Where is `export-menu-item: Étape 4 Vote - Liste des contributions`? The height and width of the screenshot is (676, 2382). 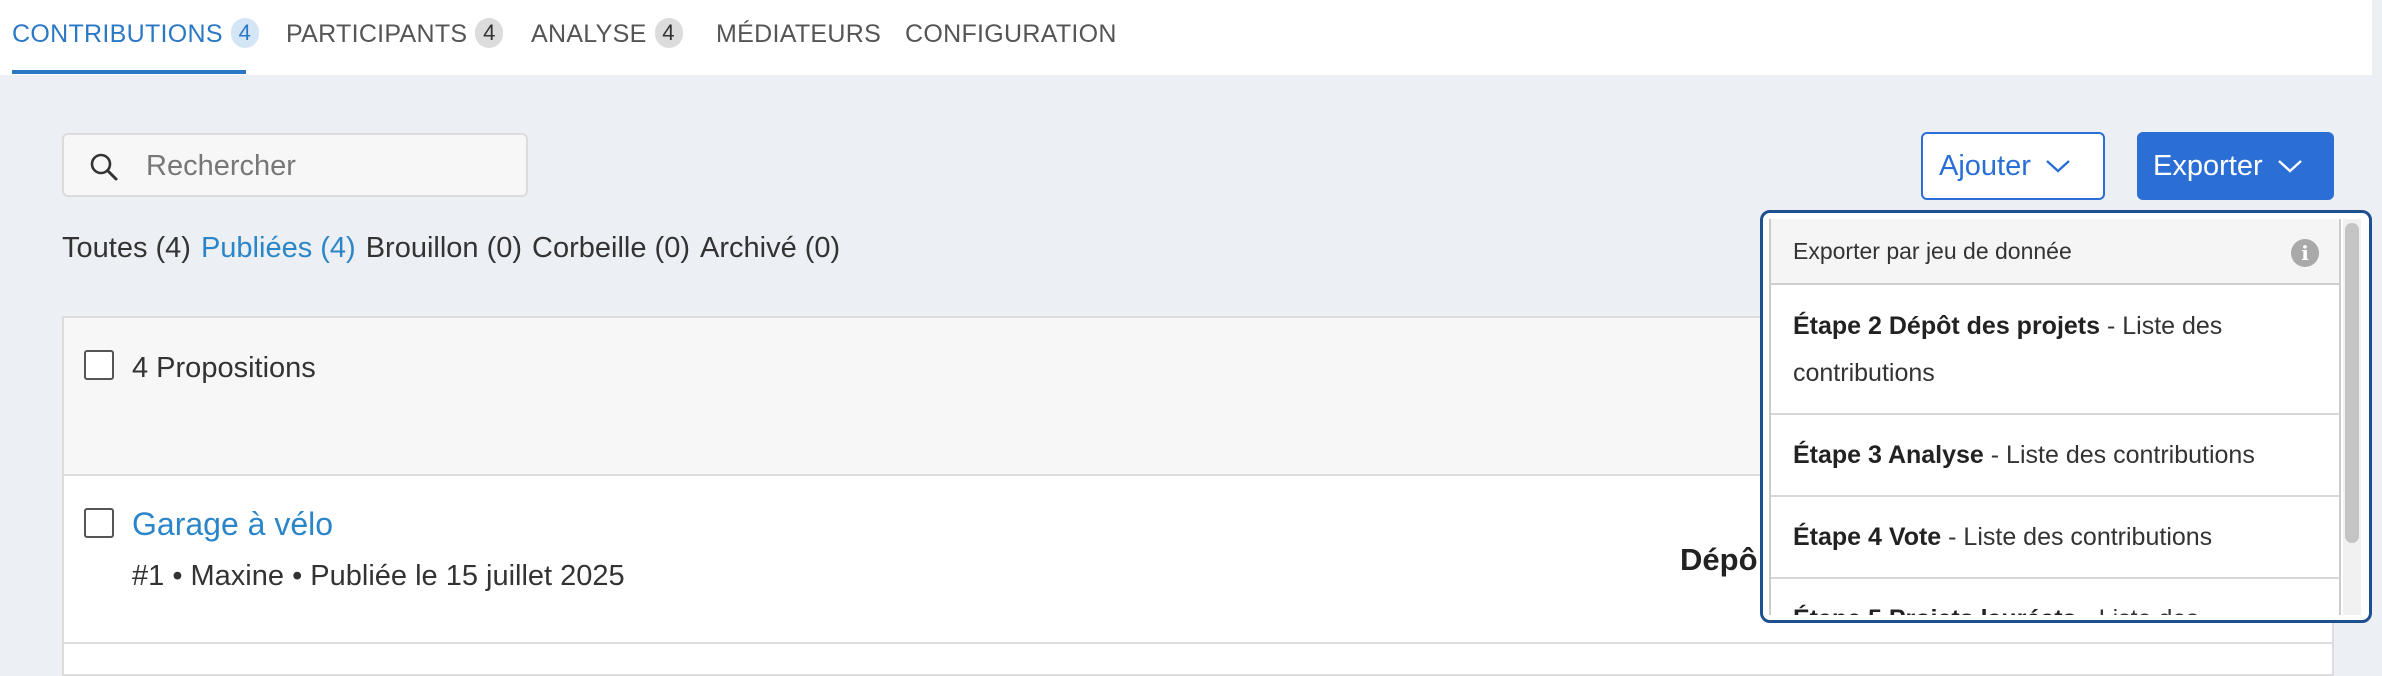
export-menu-item: Étape 4 Vote - Liste des contributions is located at coordinates (2055, 538).